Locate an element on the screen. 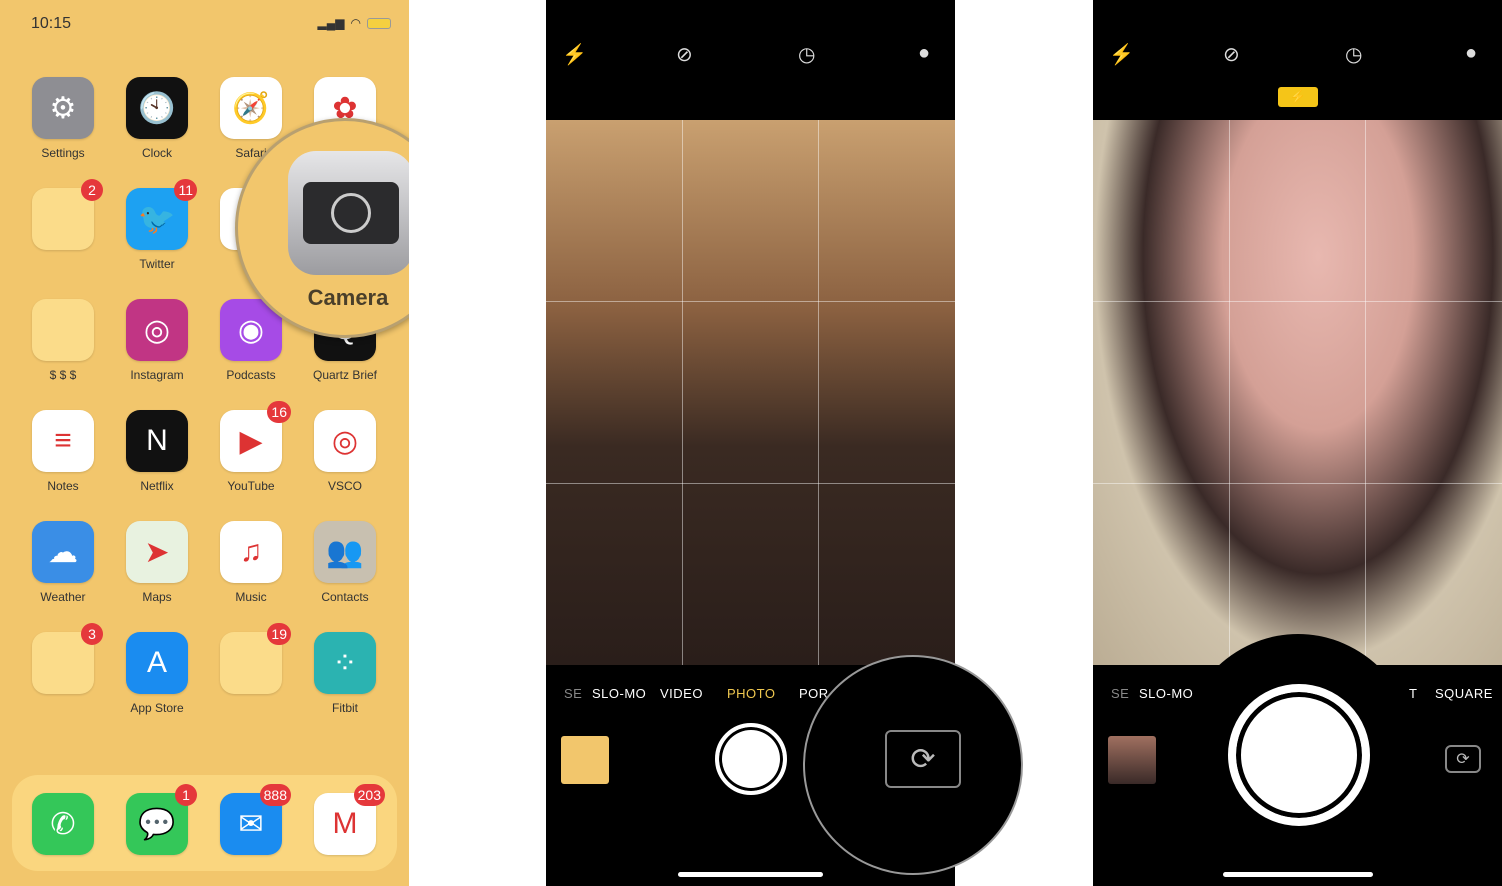  contacts-icon: 👥 is located at coordinates (345, 552).